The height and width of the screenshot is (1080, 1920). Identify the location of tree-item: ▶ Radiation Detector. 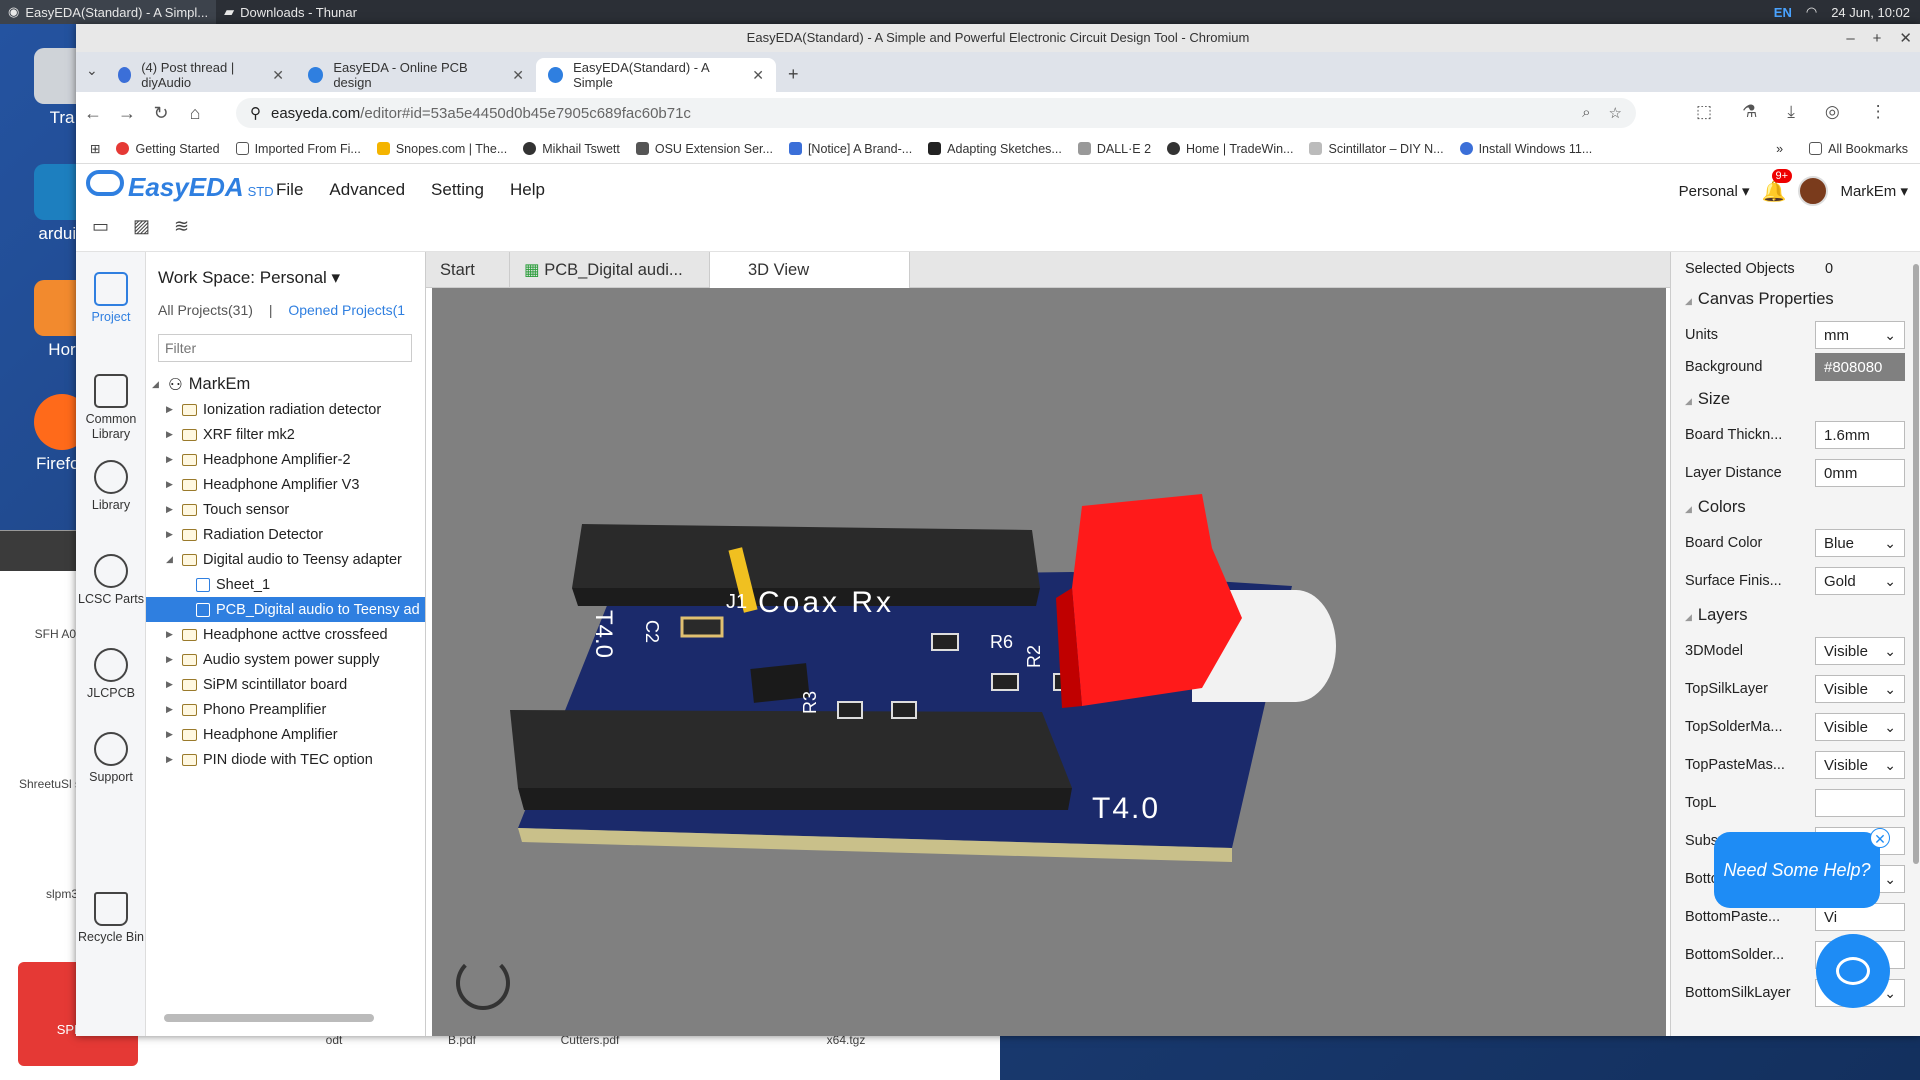
(285, 534).